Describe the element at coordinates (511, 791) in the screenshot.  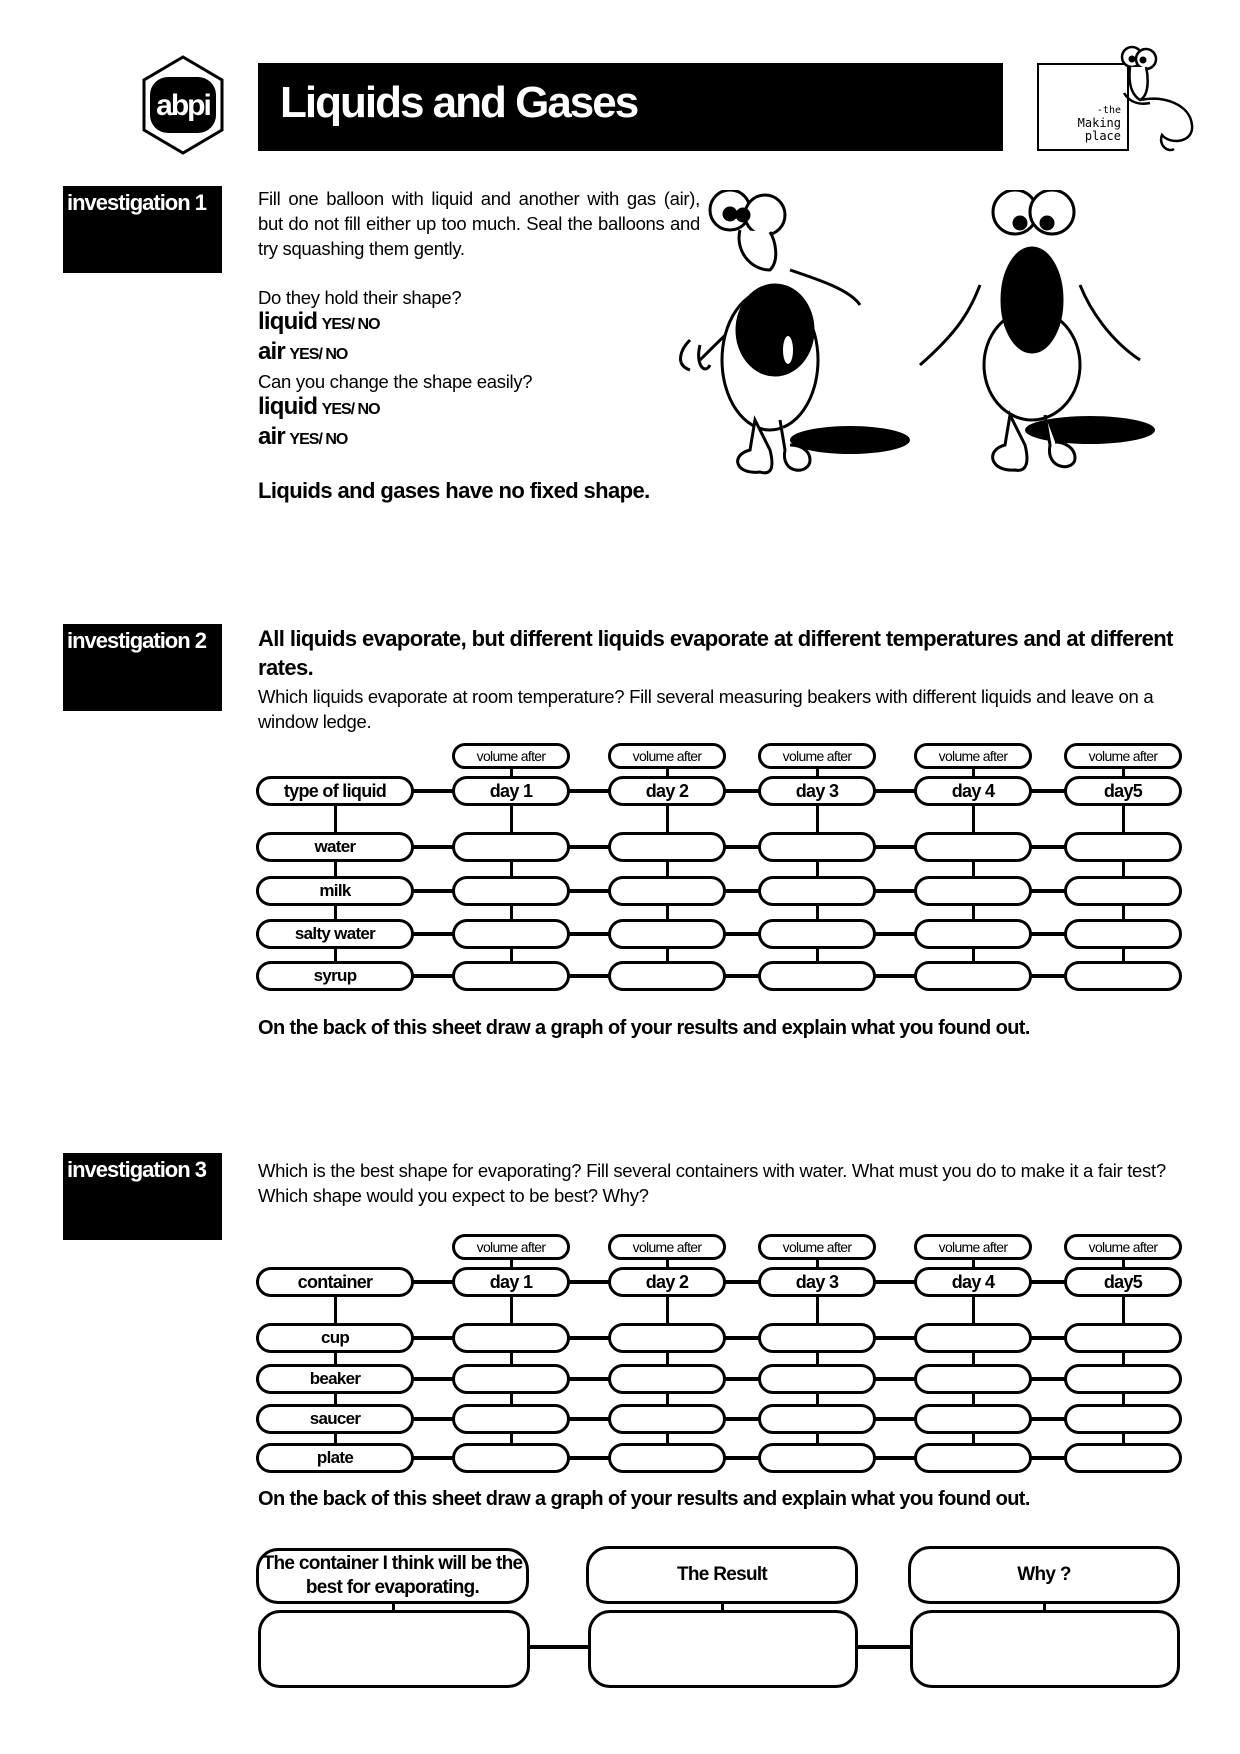
I see `inv2-table-day-header: day 1` at that location.